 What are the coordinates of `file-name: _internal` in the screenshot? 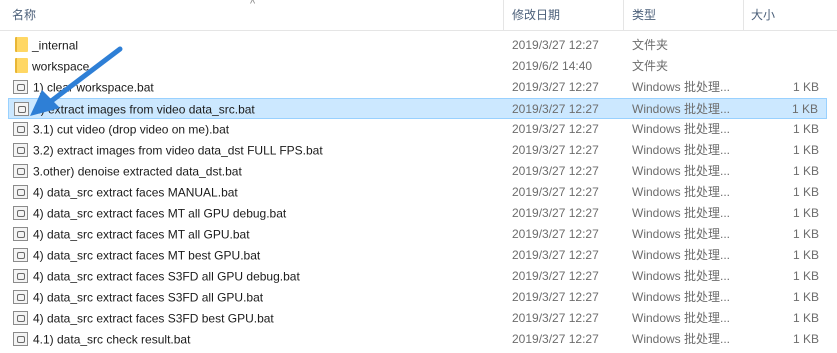 It's located at (55, 45).